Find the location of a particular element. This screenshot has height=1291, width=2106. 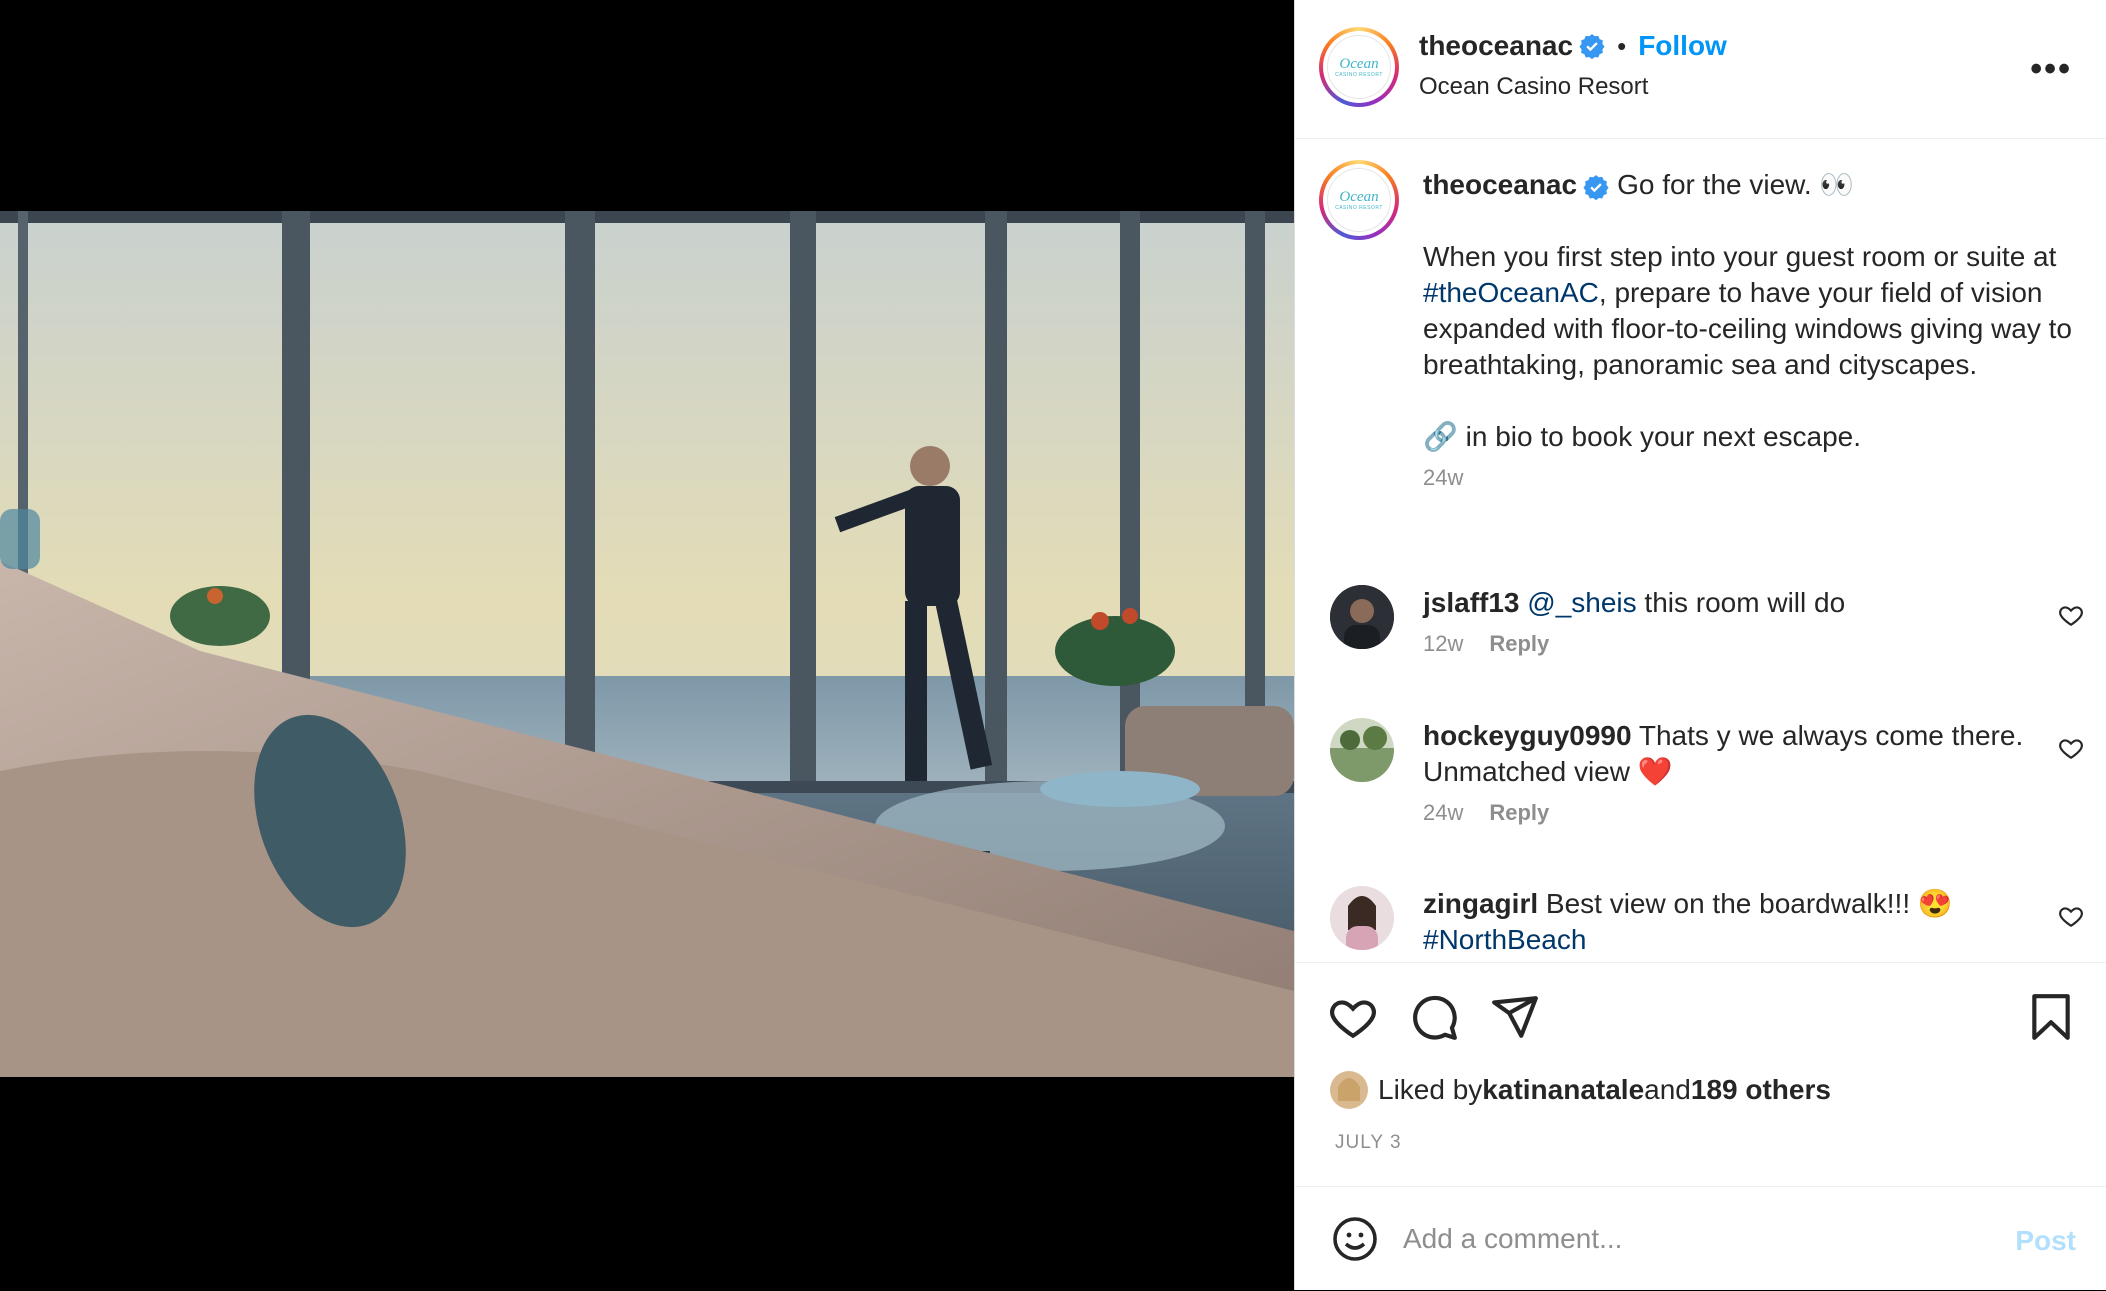

share-icon is located at coordinates (1515, 1017).